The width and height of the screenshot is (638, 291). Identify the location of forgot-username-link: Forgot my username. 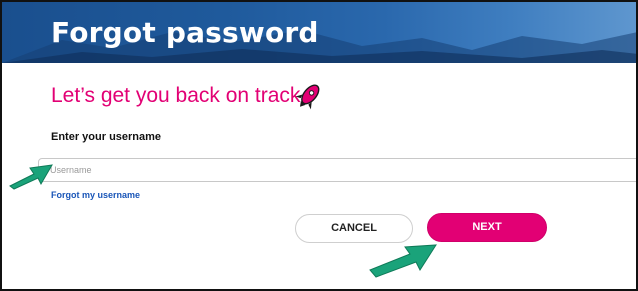
(95, 195).